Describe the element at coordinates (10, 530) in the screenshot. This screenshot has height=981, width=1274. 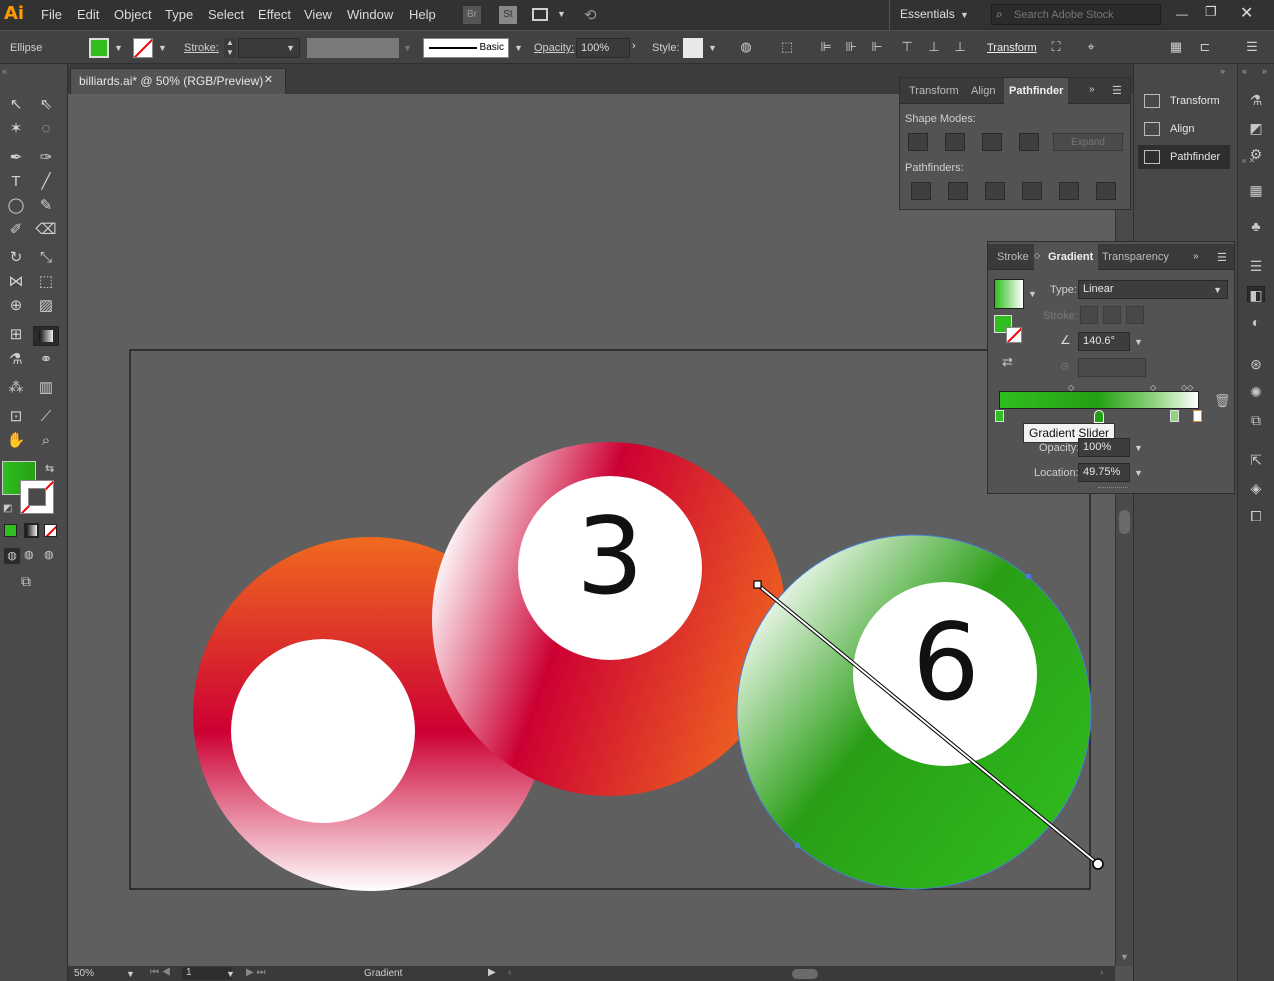
I see `color-mode-icon` at that location.